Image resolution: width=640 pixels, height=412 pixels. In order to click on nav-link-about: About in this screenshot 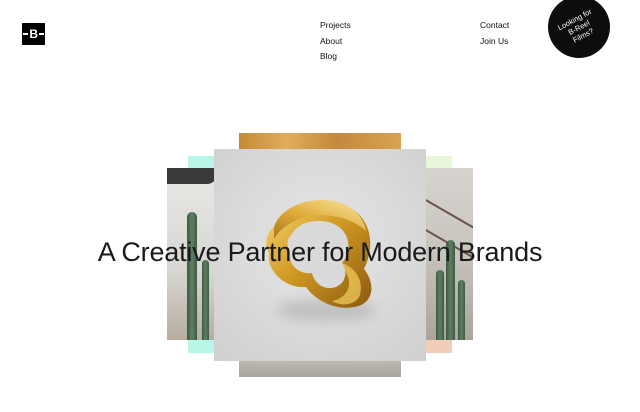, I will do `click(335, 42)`.